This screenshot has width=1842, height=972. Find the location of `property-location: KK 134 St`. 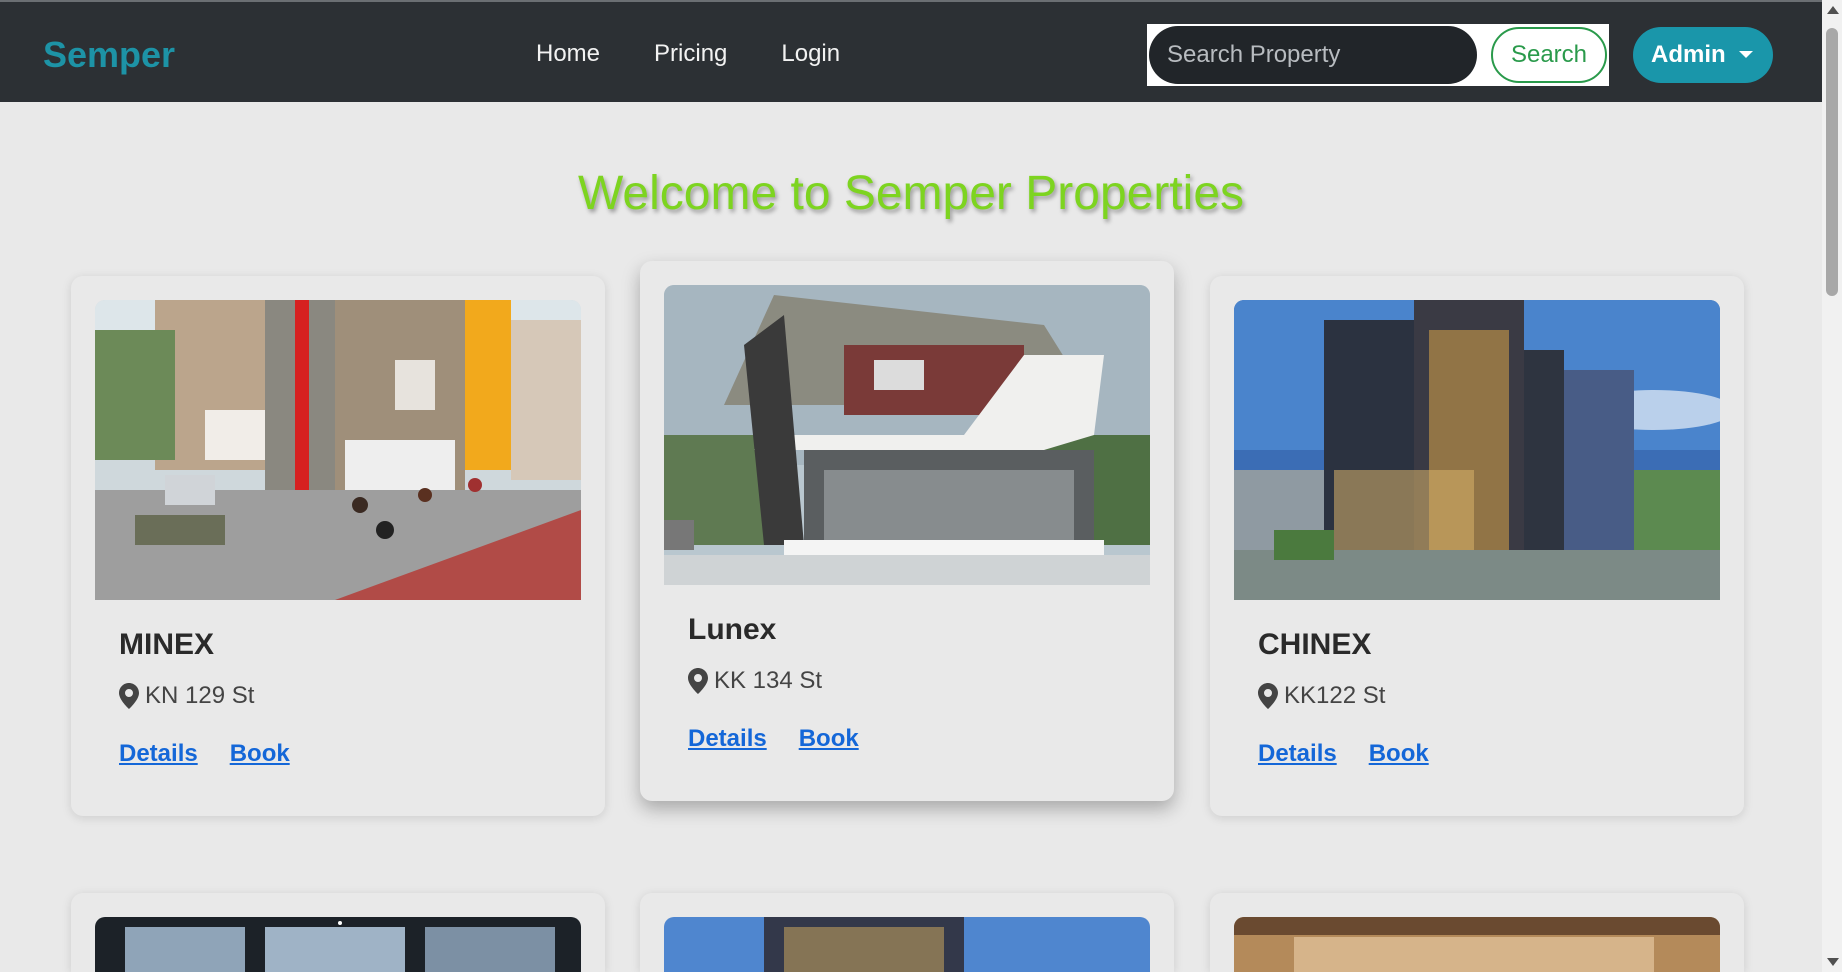

property-location: KK 134 St is located at coordinates (755, 681).